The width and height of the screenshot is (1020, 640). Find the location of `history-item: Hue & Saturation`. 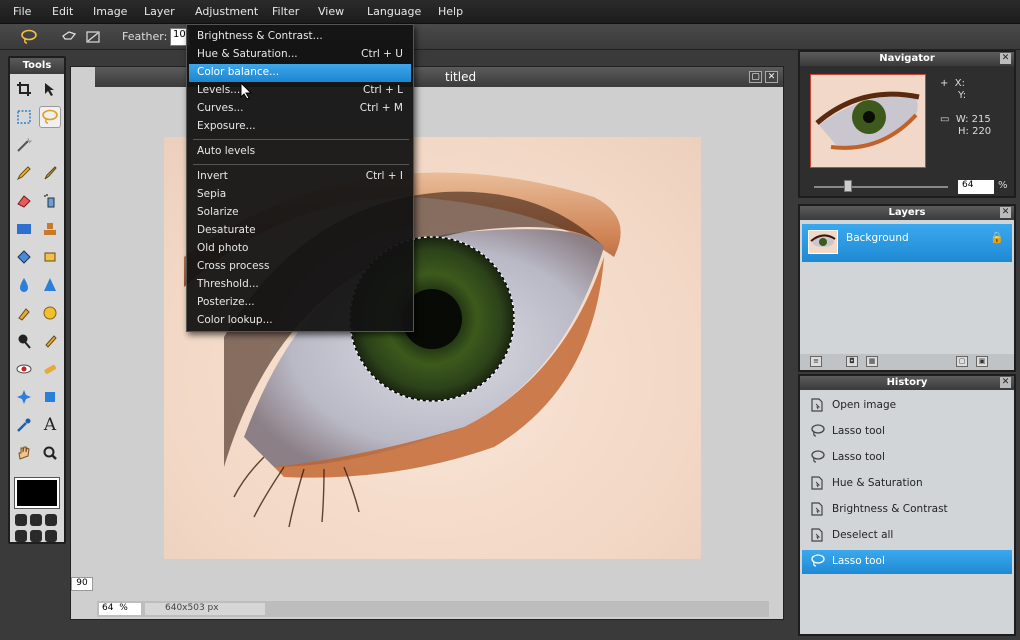

history-item: Hue & Saturation is located at coordinates (907, 484).